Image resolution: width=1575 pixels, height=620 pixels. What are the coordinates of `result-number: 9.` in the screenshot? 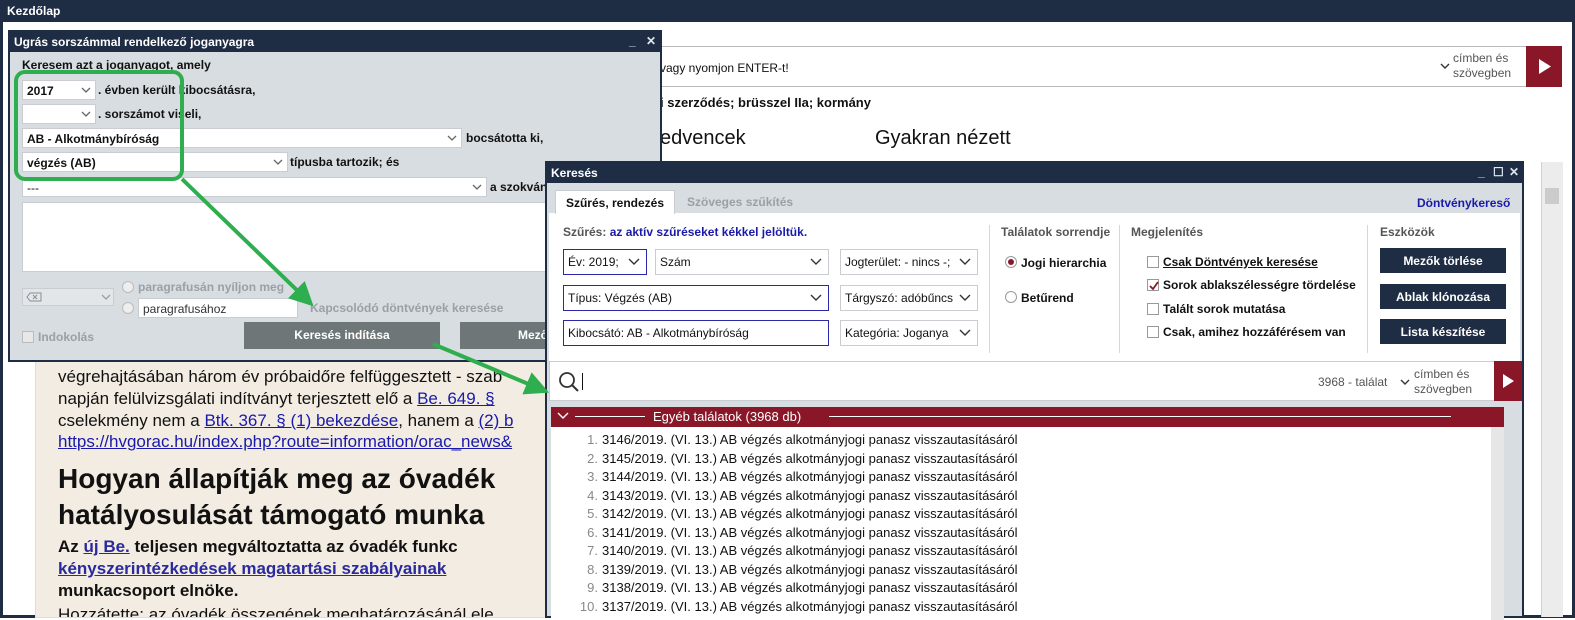 It's located at (592, 587).